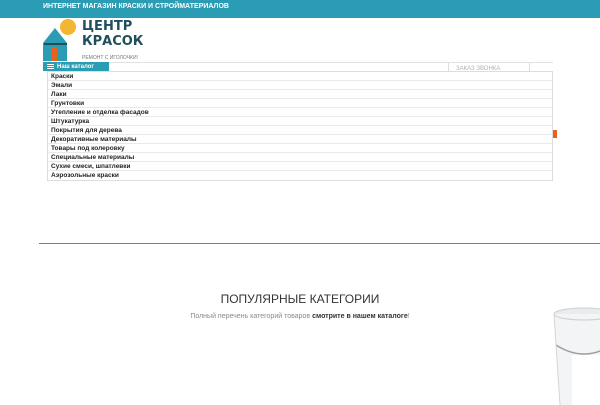  Describe the element at coordinates (319, 243) in the screenshot. I see `section-divider` at that location.